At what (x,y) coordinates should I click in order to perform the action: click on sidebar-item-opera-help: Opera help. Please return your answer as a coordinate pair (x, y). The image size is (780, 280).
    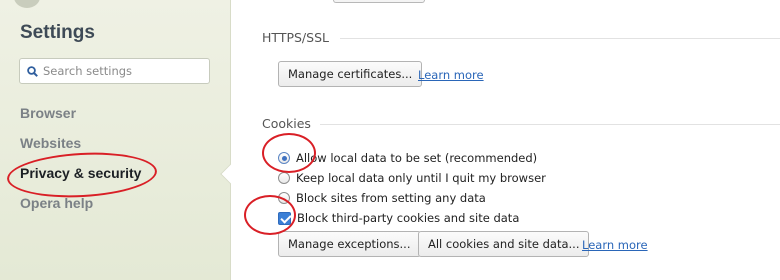
    Looking at the image, I should click on (56, 203).